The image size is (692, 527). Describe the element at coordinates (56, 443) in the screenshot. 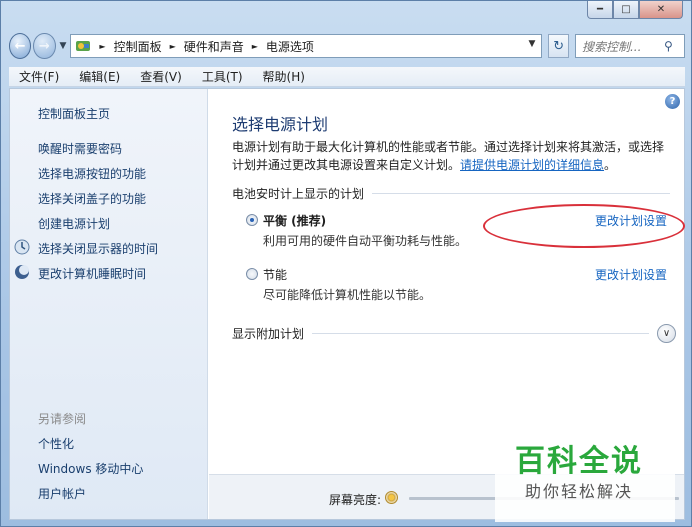

I see `sidebar-item-personalization: 个性化` at that location.